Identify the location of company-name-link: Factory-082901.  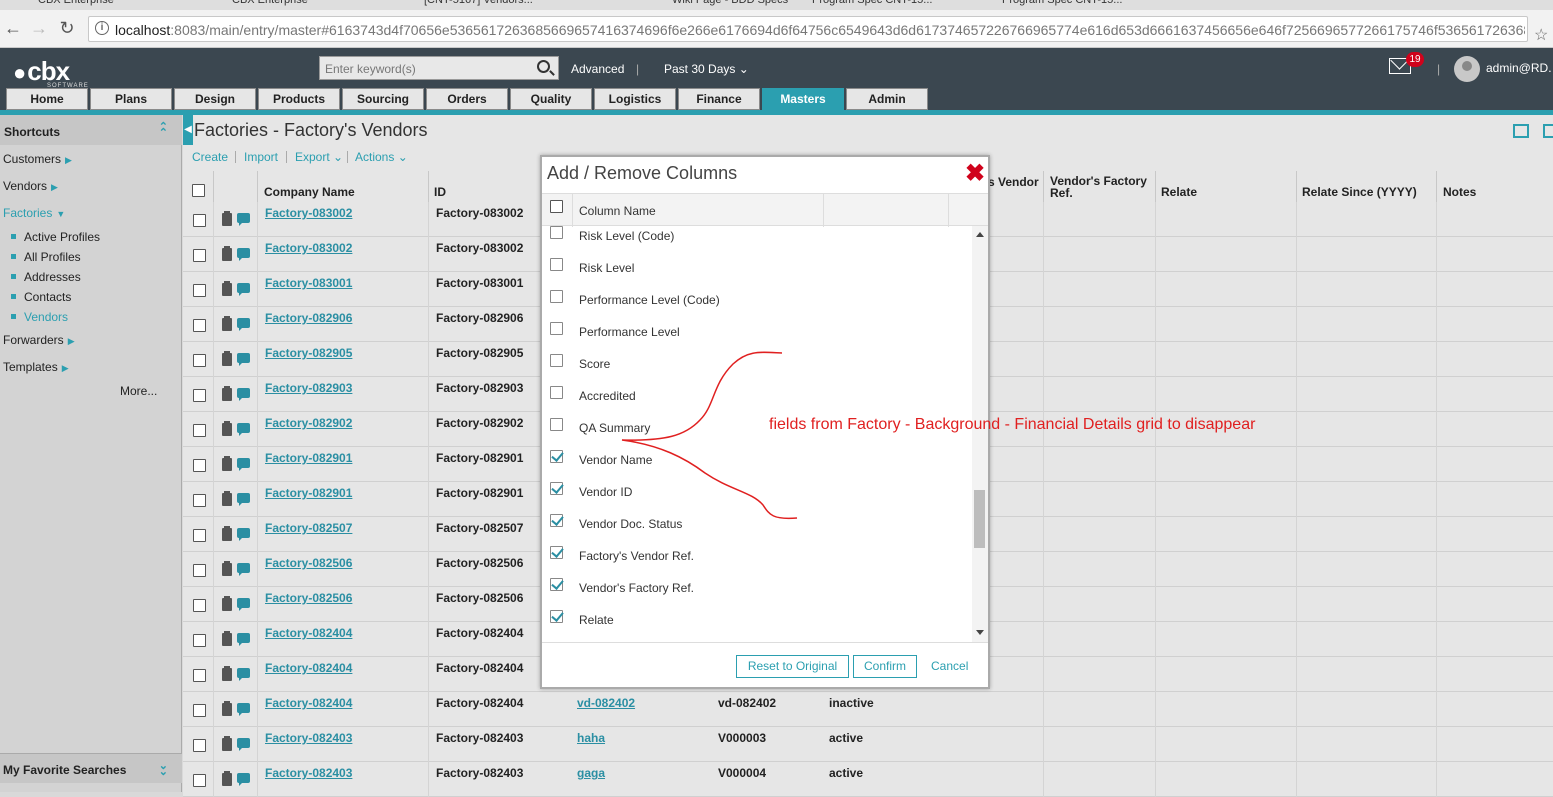
(308, 493).